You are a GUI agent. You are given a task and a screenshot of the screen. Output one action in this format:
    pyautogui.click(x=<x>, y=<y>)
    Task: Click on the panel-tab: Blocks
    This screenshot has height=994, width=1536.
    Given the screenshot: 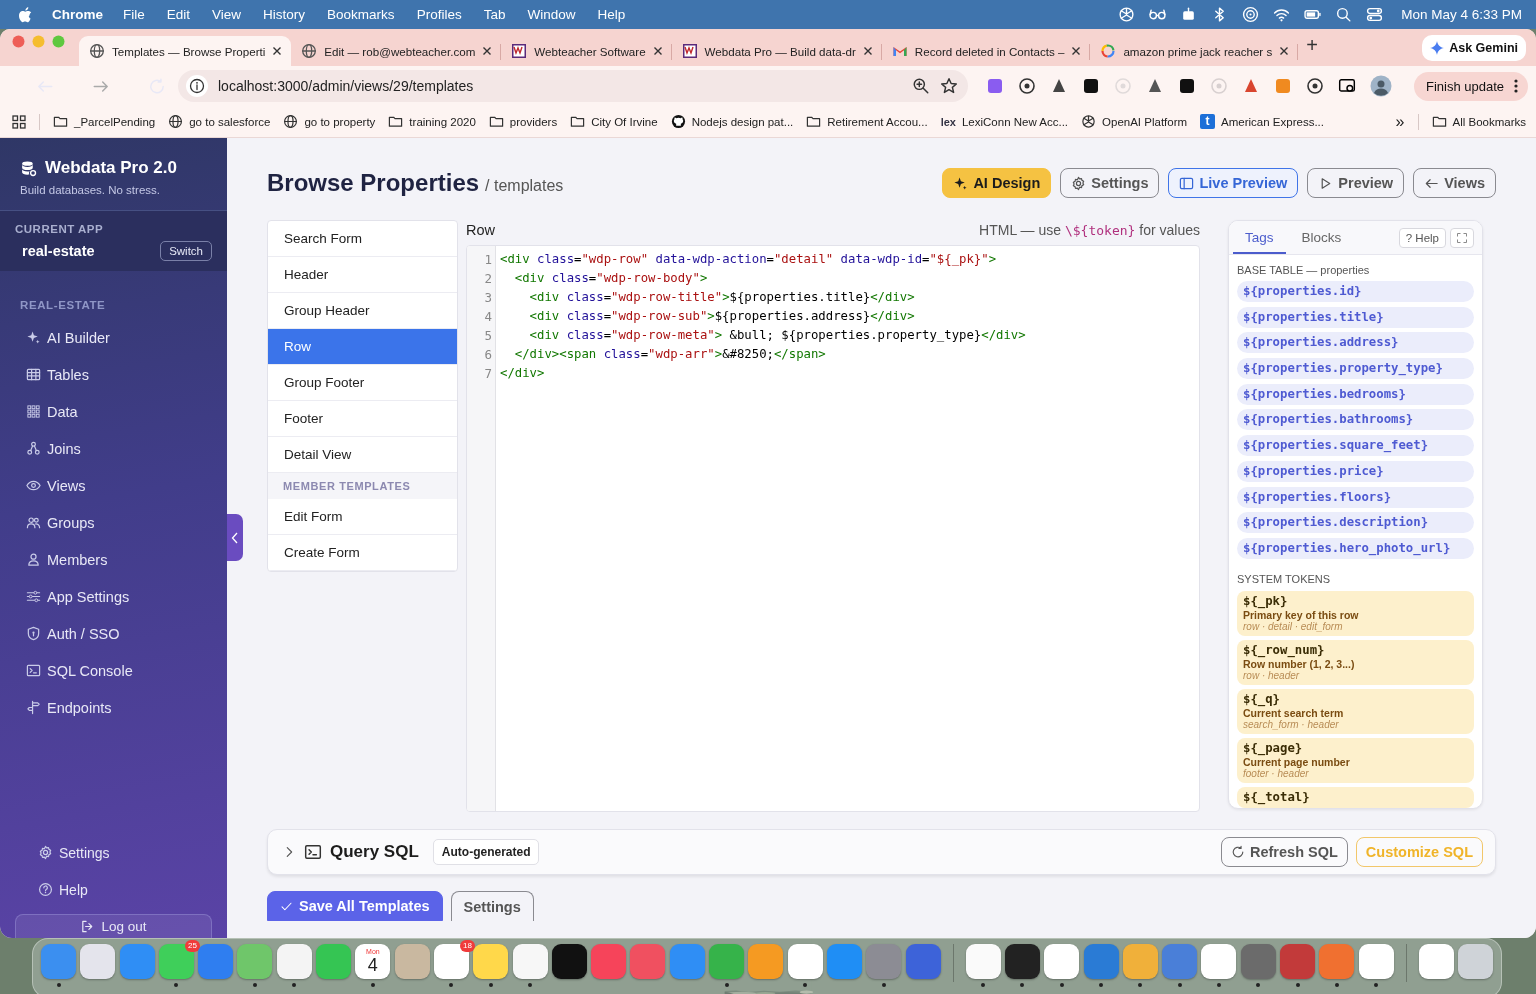 What is the action you would take?
    pyautogui.click(x=1321, y=237)
    